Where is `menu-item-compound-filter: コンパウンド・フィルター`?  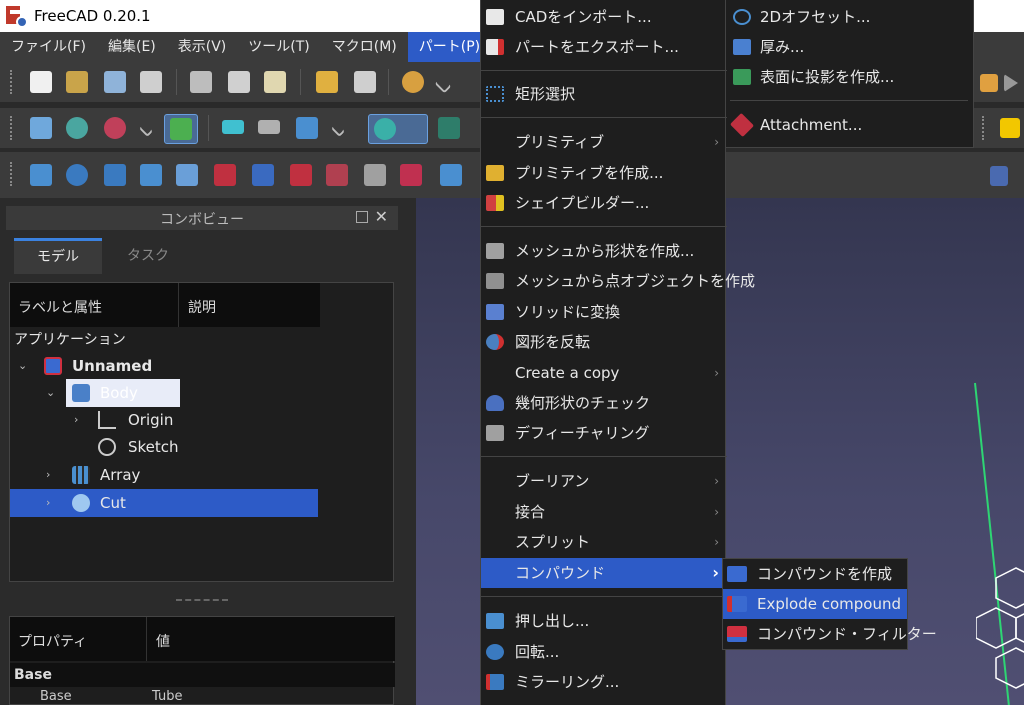
menu-item-compound-filter: コンパウンド・フィルター is located at coordinates (830, 634).